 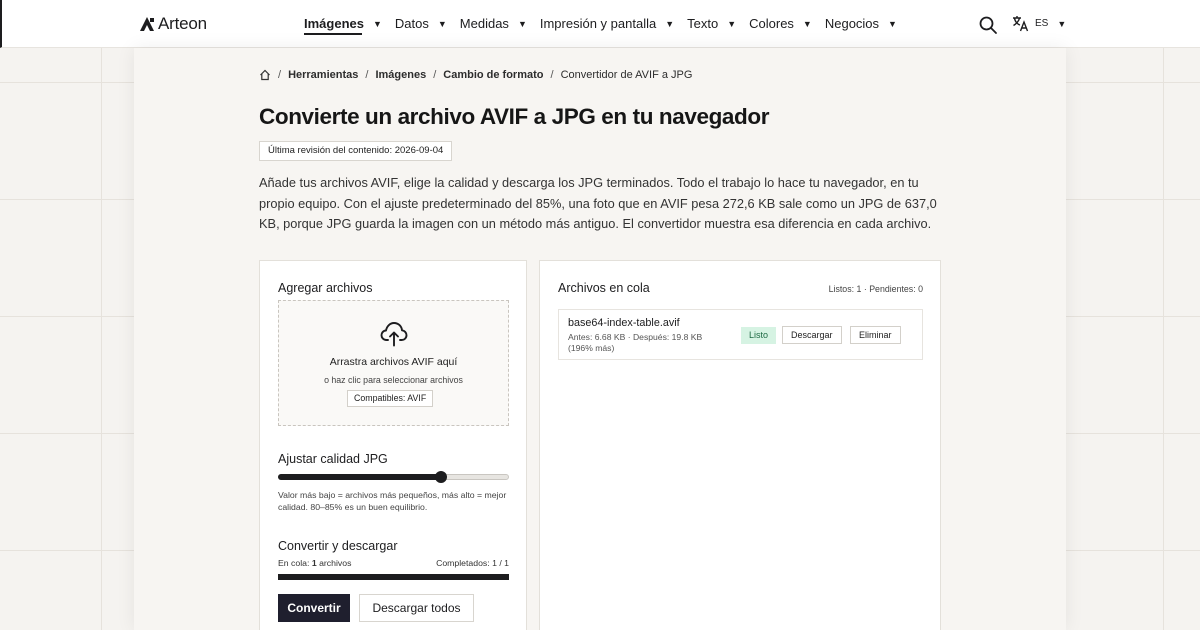 What do you see at coordinates (359, 477) in the screenshot?
I see `slider-fill` at bounding box center [359, 477].